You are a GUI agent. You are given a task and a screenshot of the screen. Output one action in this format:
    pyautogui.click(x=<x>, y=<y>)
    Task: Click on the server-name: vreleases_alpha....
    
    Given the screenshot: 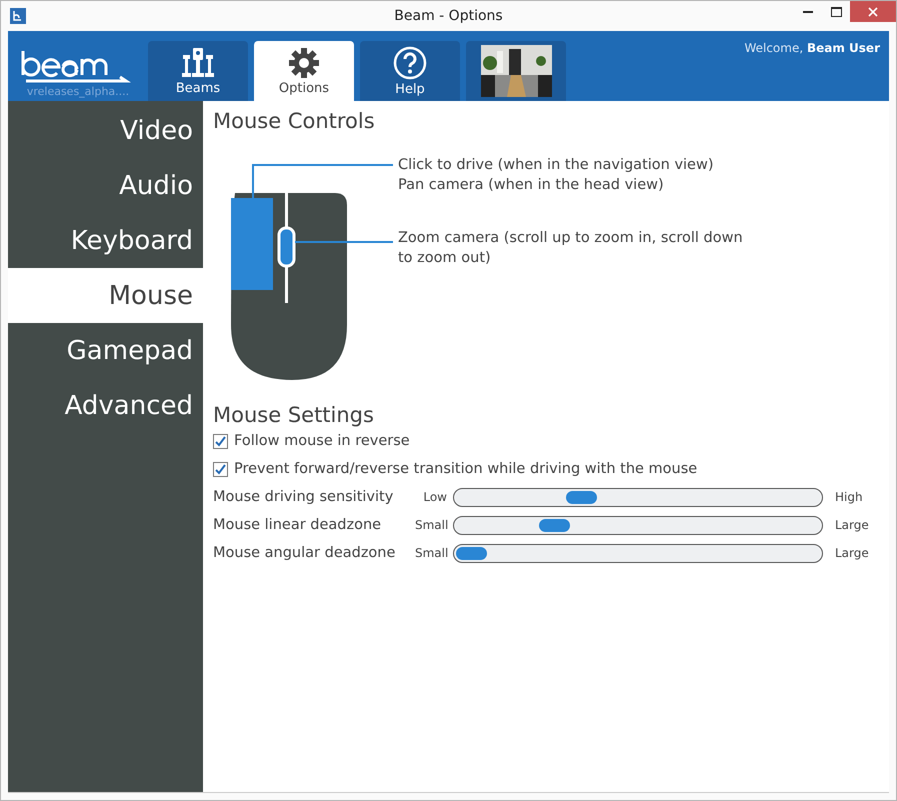 What is the action you would take?
    pyautogui.click(x=78, y=91)
    